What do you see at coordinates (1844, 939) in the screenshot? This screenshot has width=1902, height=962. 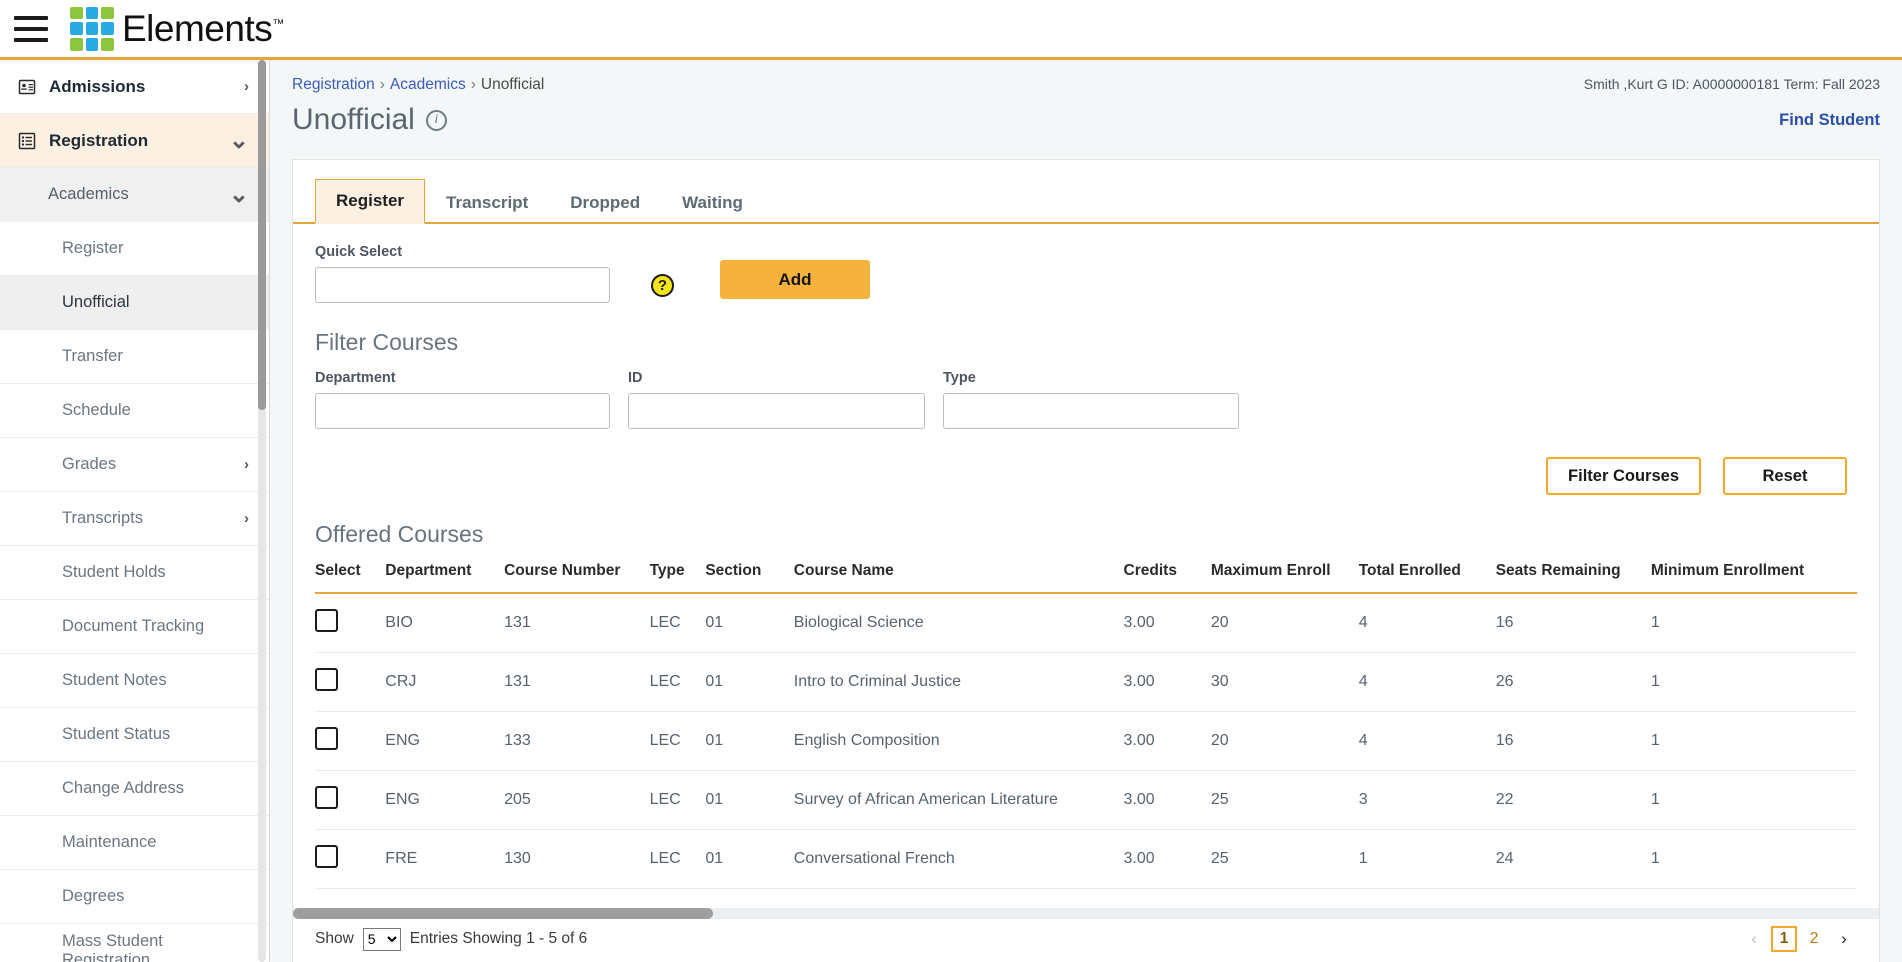 I see `pagination-next-icon: ›` at bounding box center [1844, 939].